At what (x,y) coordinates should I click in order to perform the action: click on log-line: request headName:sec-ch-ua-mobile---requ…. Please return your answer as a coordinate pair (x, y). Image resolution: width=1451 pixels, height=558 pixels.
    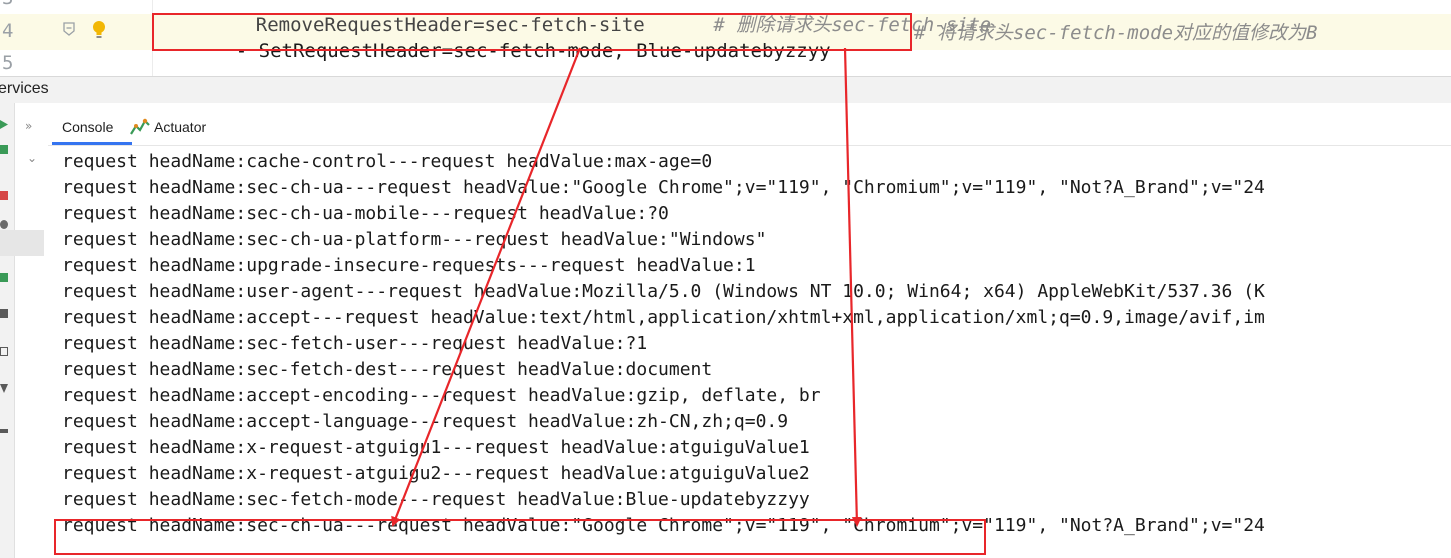
    Looking at the image, I should click on (365, 213).